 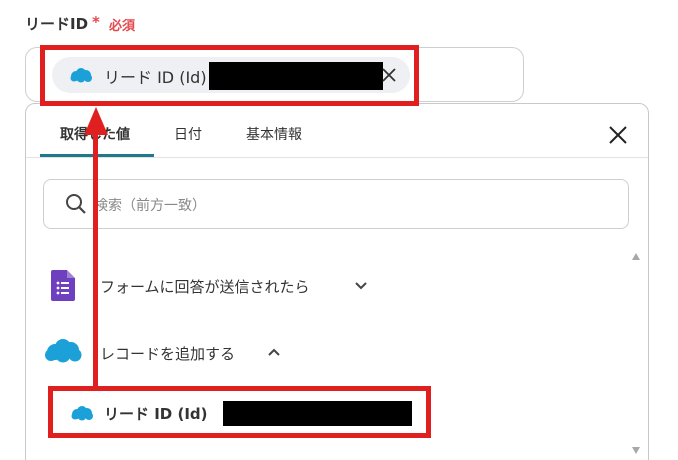 I want to click on annotation-box-selected, so click(x=229, y=75).